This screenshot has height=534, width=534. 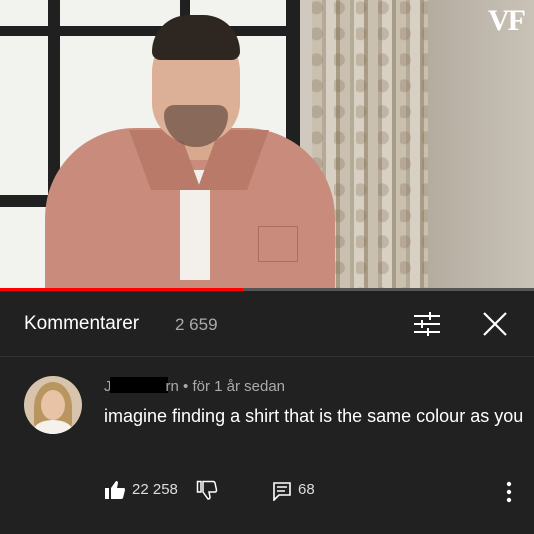 I want to click on comments-title: Kommentarer, so click(x=82, y=323).